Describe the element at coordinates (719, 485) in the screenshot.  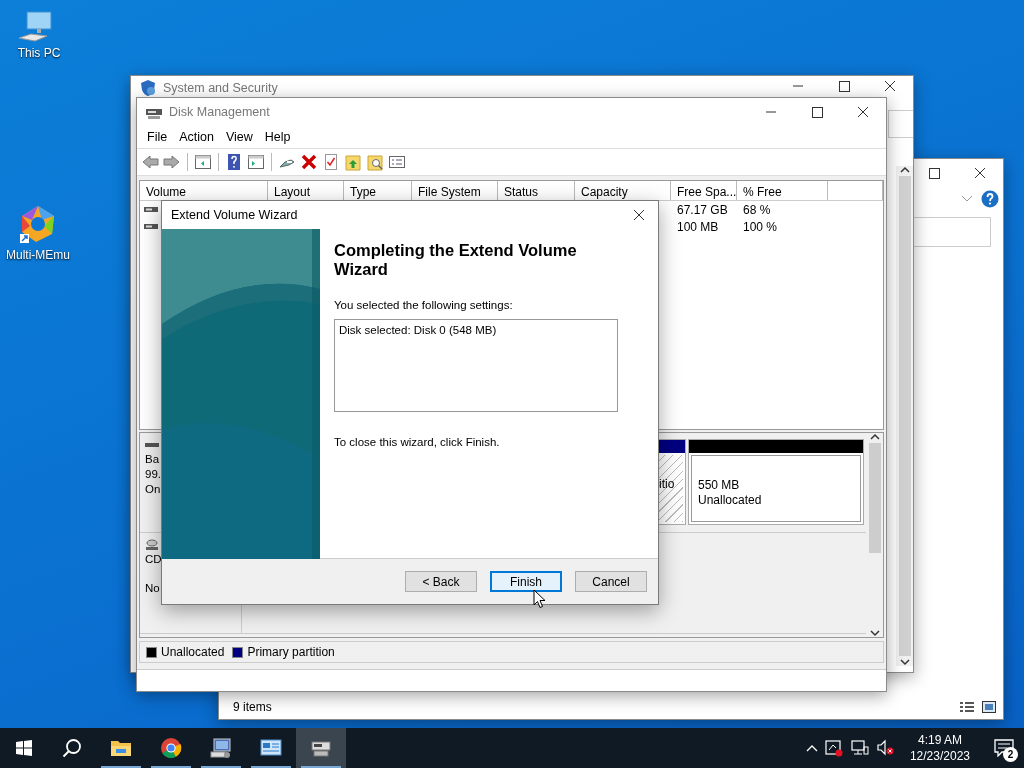
I see `partition-text: 550 MB` at that location.